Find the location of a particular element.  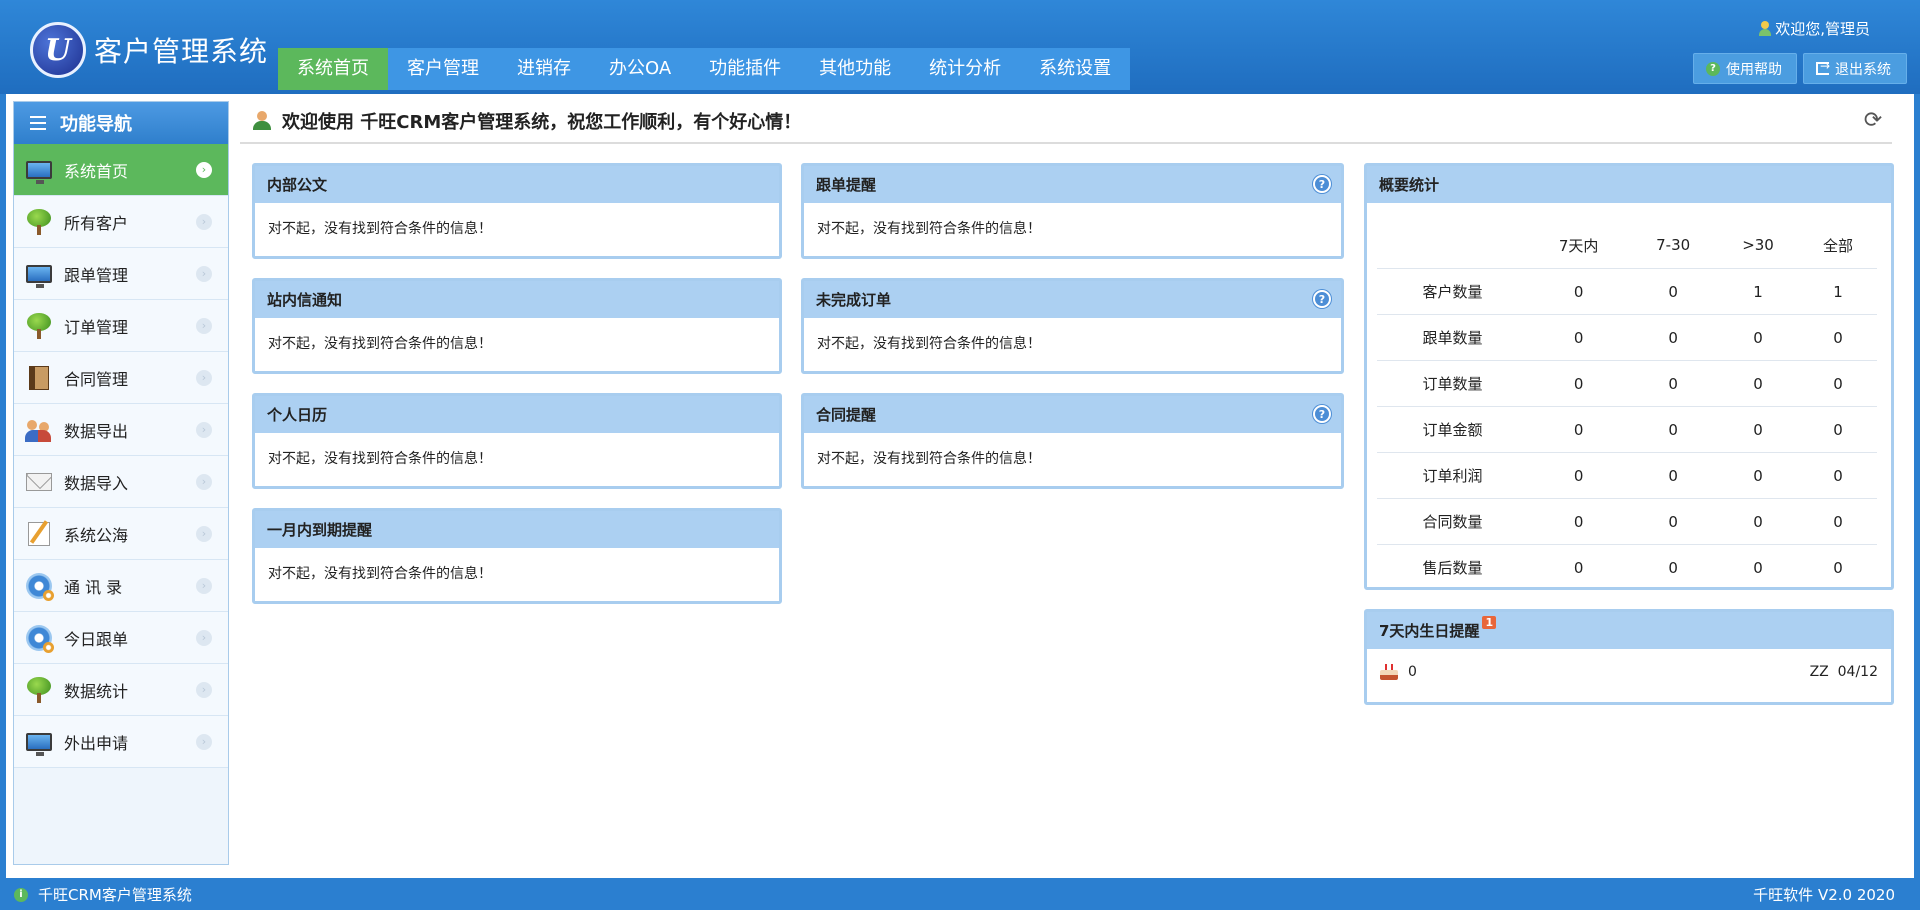

tab-customers: 客户管理 is located at coordinates (443, 69).